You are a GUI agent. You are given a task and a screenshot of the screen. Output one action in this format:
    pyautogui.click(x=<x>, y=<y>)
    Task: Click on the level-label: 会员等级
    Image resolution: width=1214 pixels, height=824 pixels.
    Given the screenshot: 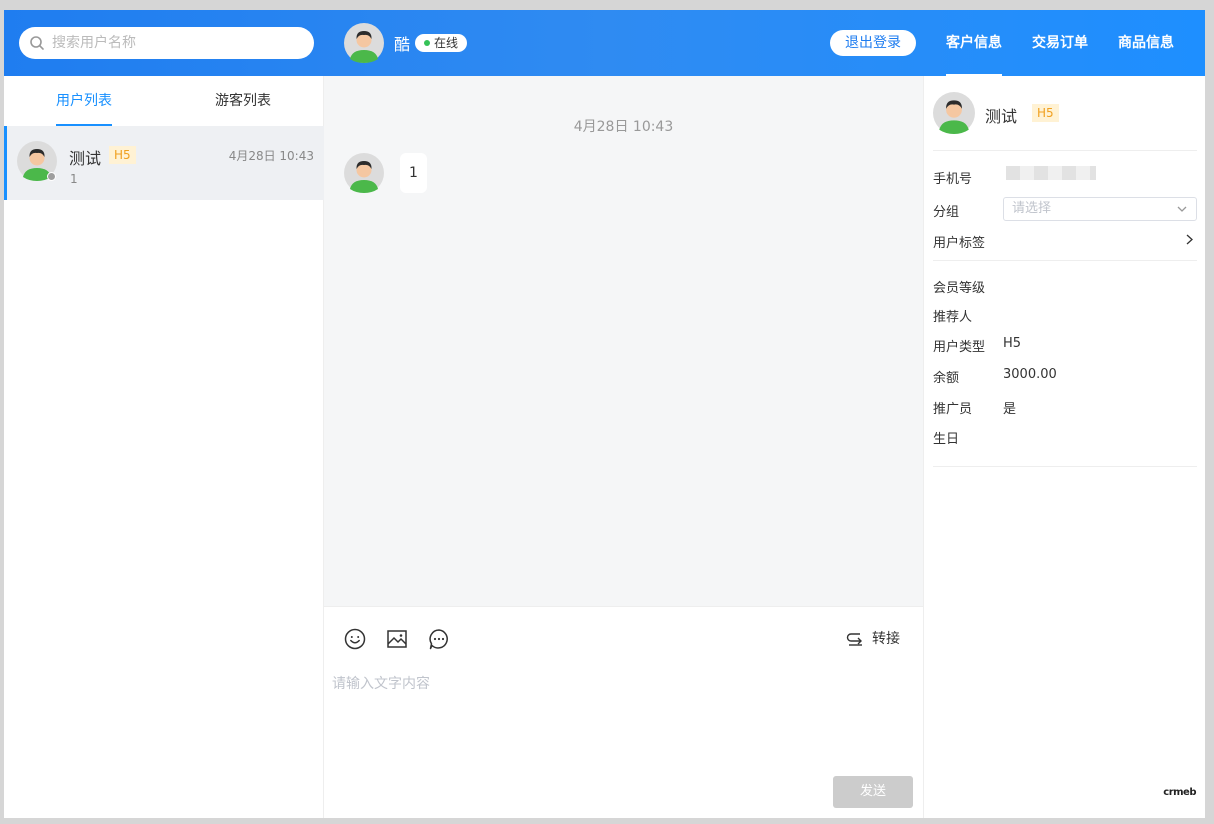 What is the action you would take?
    pyautogui.click(x=959, y=288)
    